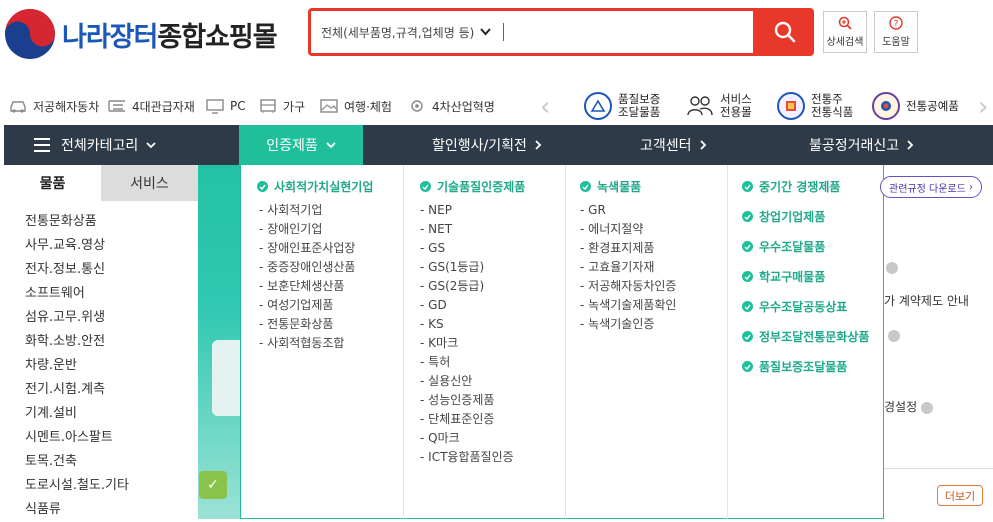 The height and width of the screenshot is (522, 993). Describe the element at coordinates (915, 106) in the screenshot. I see `service-traditional-crafts: 전통공예품` at that location.